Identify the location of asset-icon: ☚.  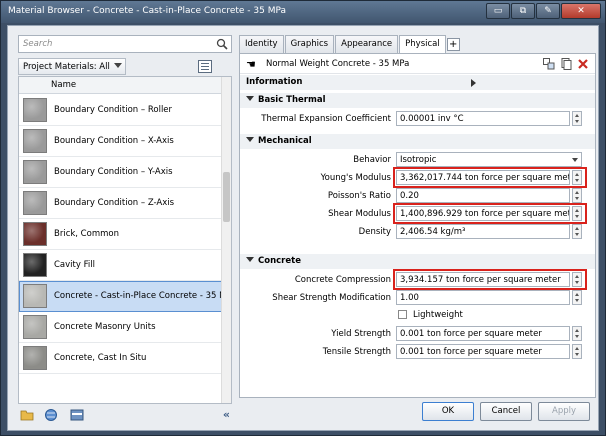
(251, 64).